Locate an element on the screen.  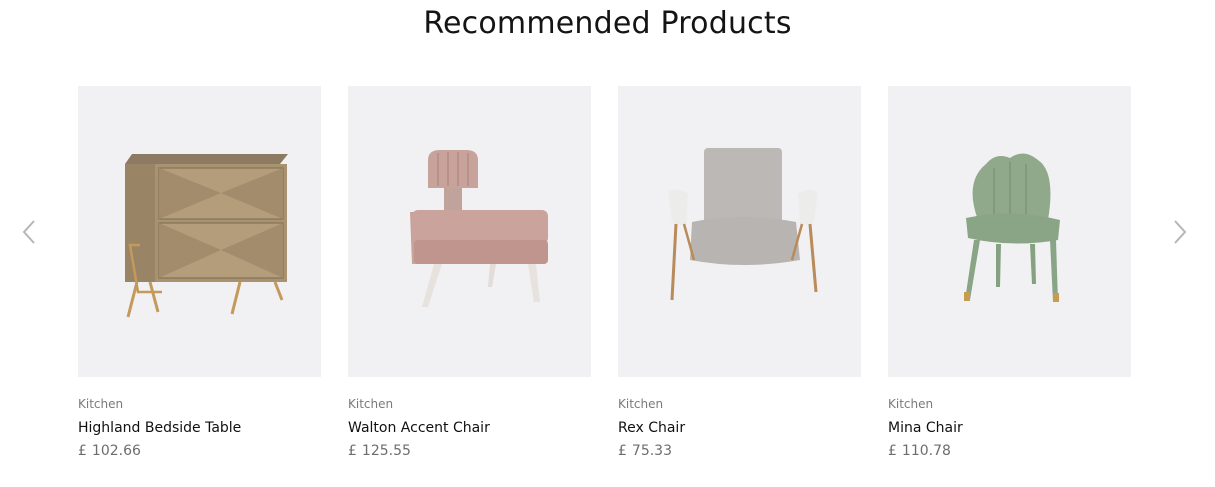
section-title: Recommended Products is located at coordinates (607, 23).